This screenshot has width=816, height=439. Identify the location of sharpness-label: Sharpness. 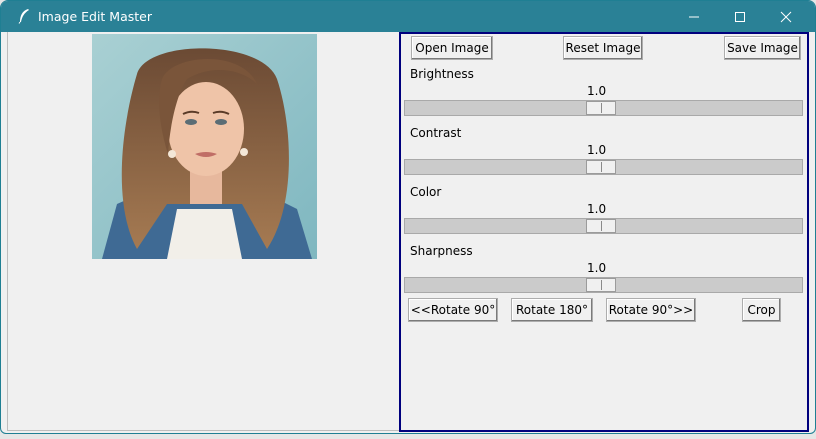
(441, 251).